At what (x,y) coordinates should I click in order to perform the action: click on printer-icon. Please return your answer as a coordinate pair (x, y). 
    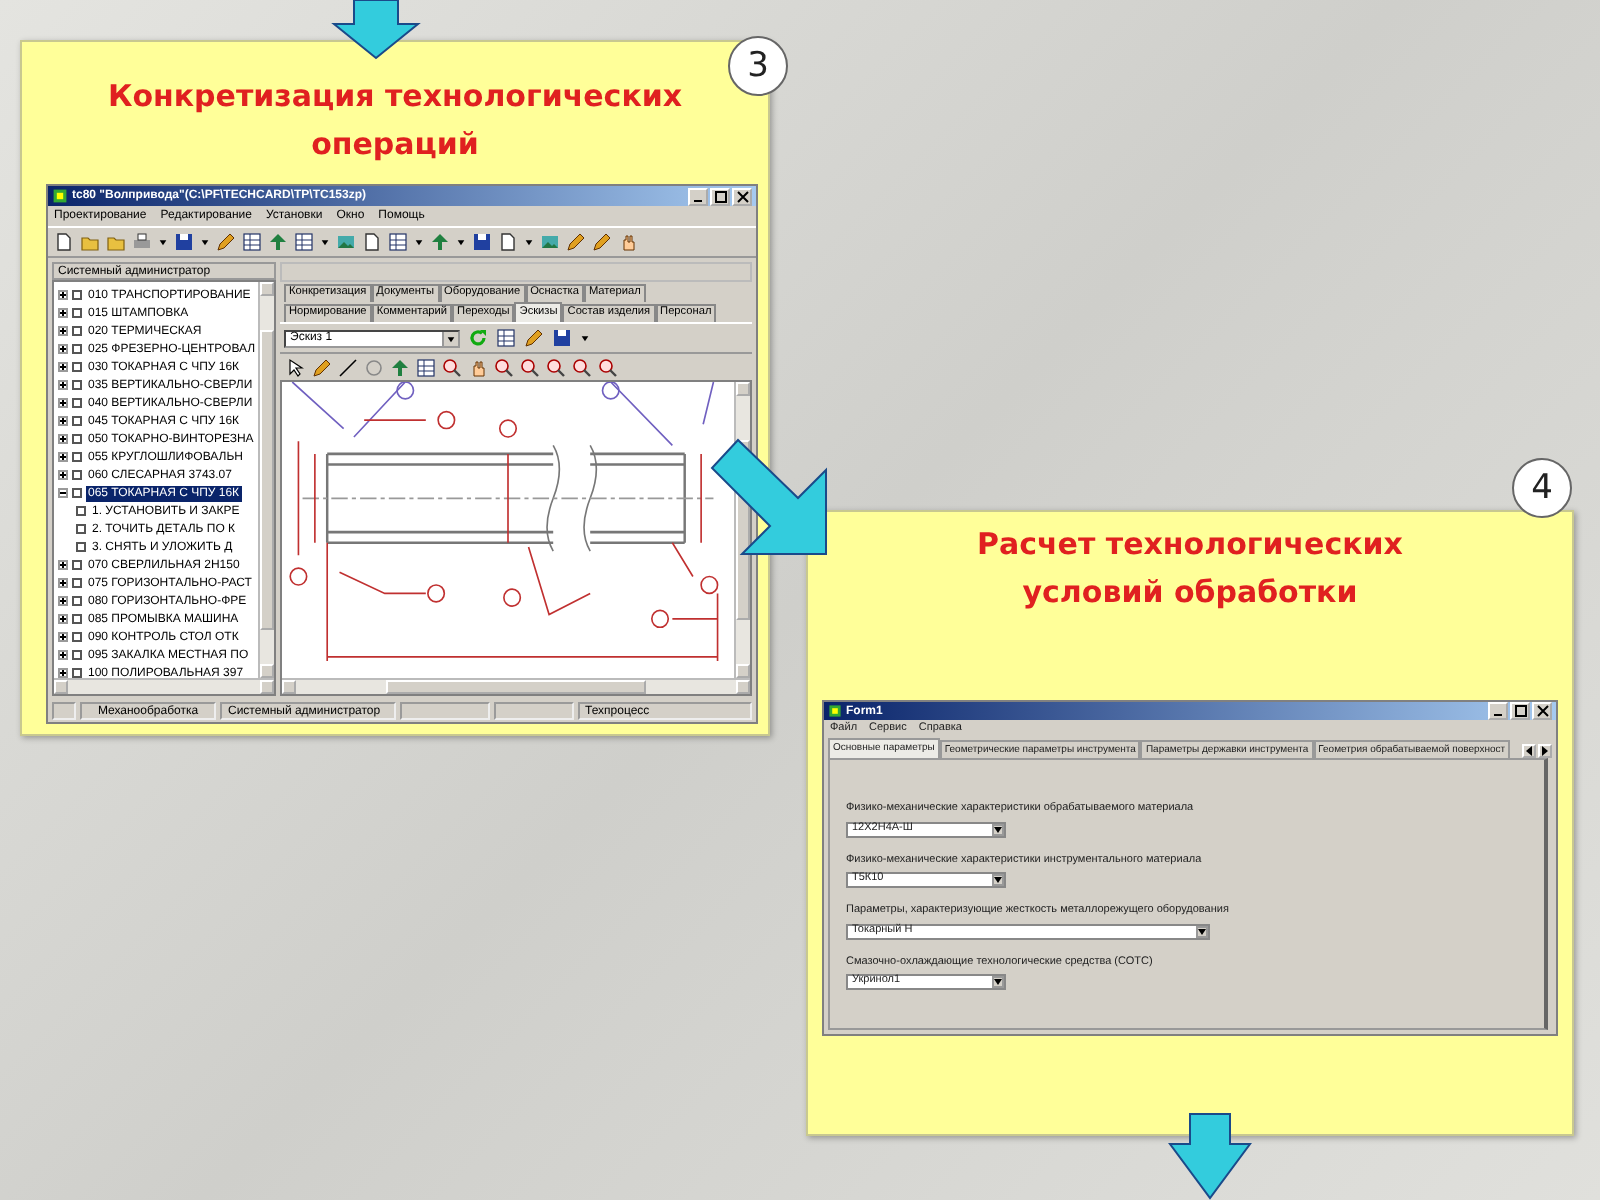
    Looking at the image, I should click on (142, 242).